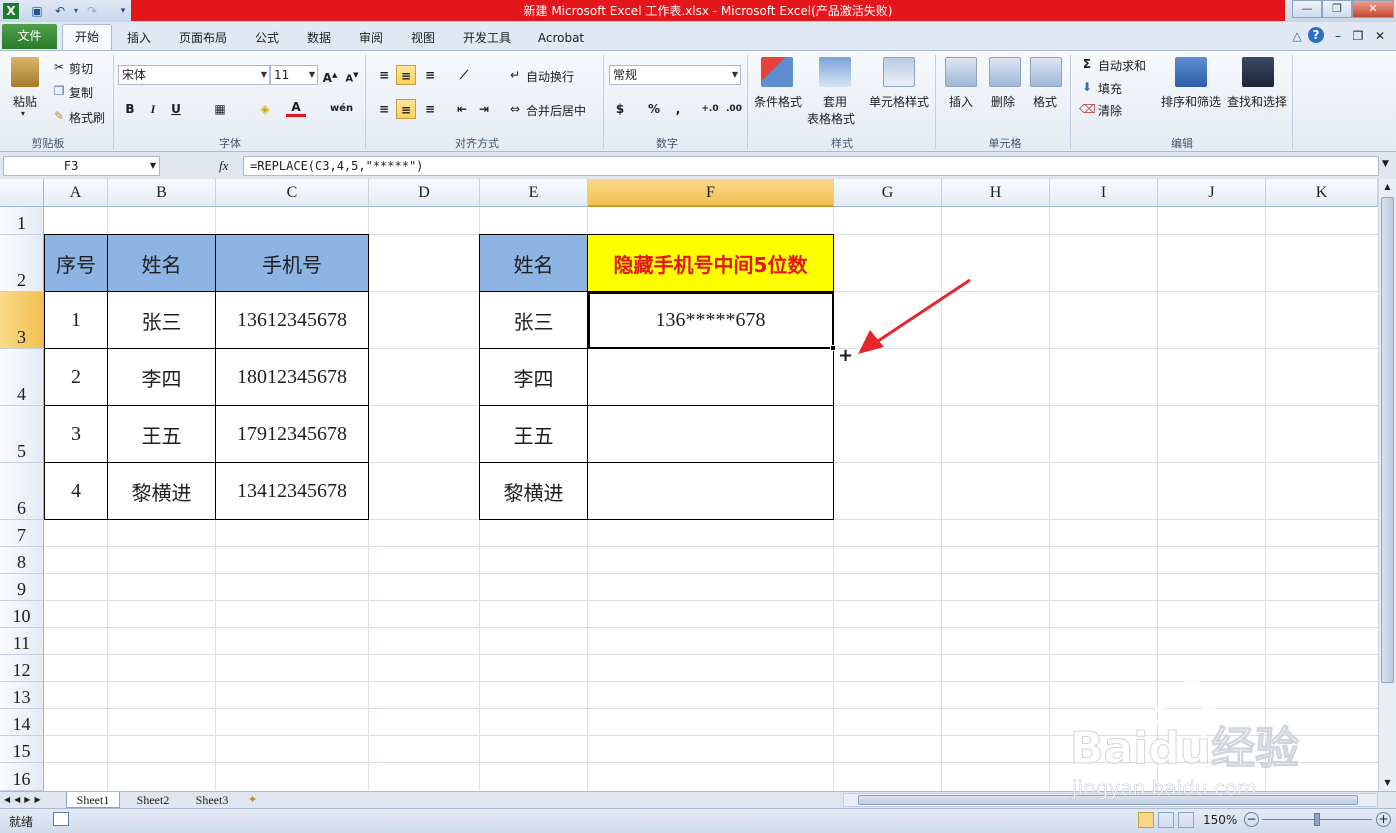 The height and width of the screenshot is (833, 1396). What do you see at coordinates (811, 166) in the screenshot?
I see `formula-input: =REPLACE(C3,4,5,"*****")` at bounding box center [811, 166].